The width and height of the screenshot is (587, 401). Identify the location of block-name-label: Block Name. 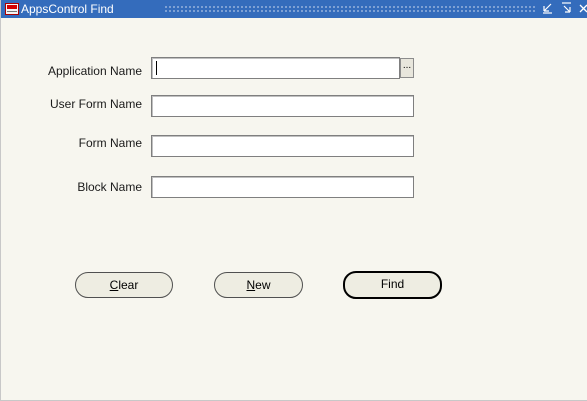
(109, 187).